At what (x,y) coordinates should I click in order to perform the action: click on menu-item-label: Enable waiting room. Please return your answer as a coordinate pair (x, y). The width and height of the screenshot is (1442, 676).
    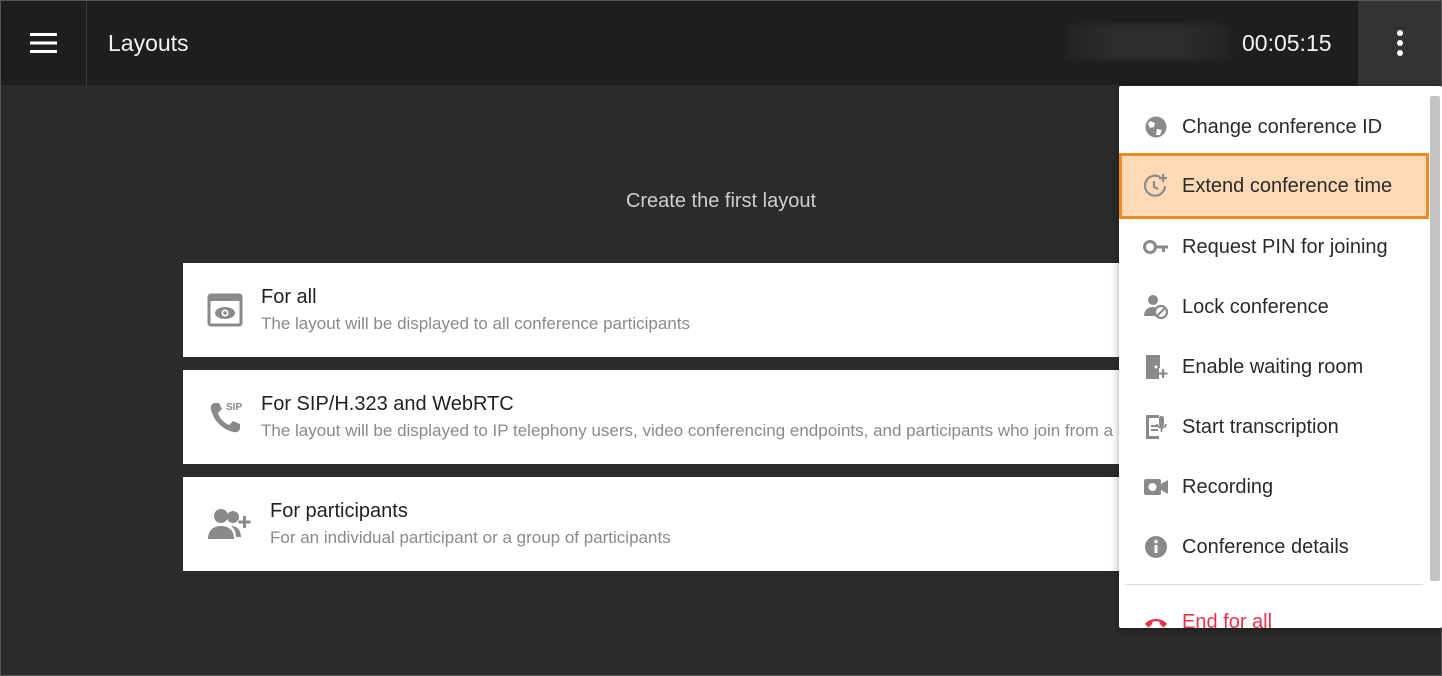
    Looking at the image, I should click on (1273, 366).